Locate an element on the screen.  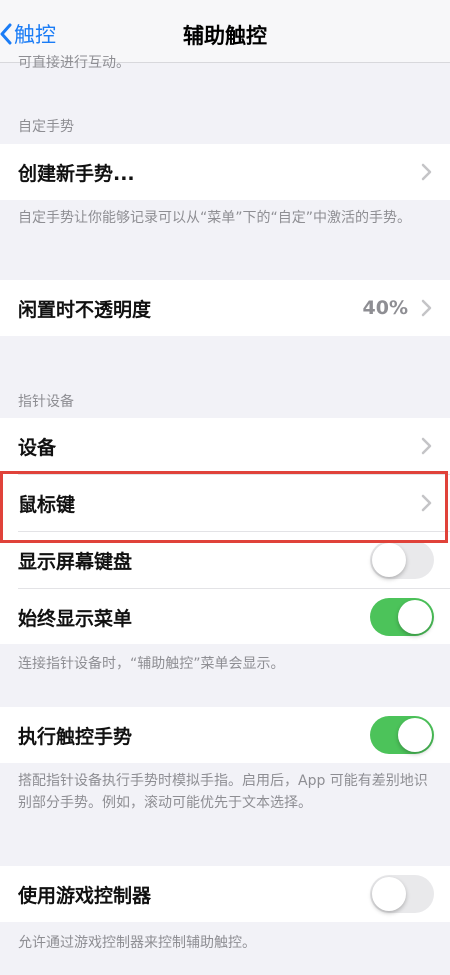
idle-opacity-value: 40% is located at coordinates (385, 308).